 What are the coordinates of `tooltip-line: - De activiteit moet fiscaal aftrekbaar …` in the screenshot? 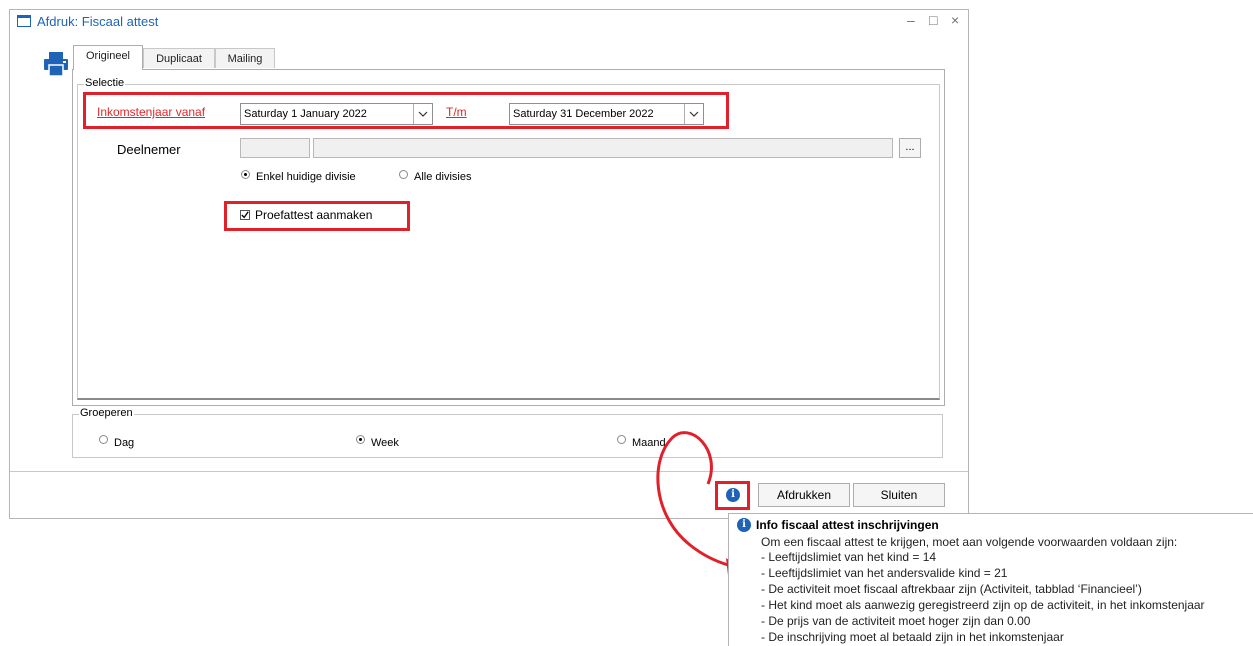 It's located at (951, 589).